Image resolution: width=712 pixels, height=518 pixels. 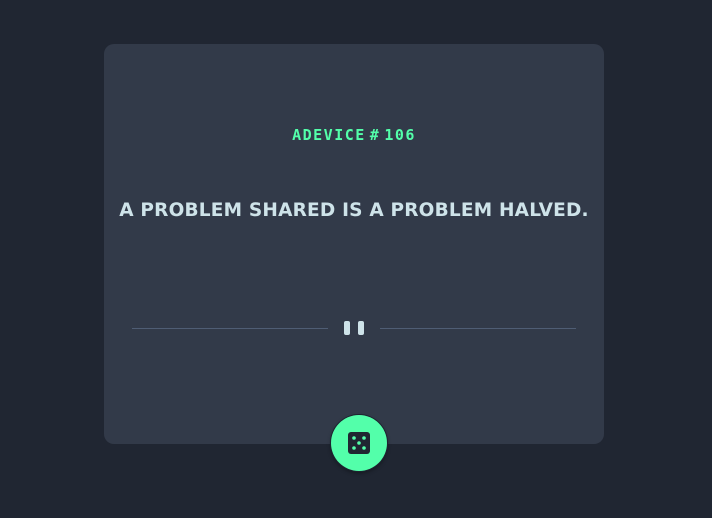 What do you see at coordinates (230, 328) in the screenshot?
I see `divider-line-left` at bounding box center [230, 328].